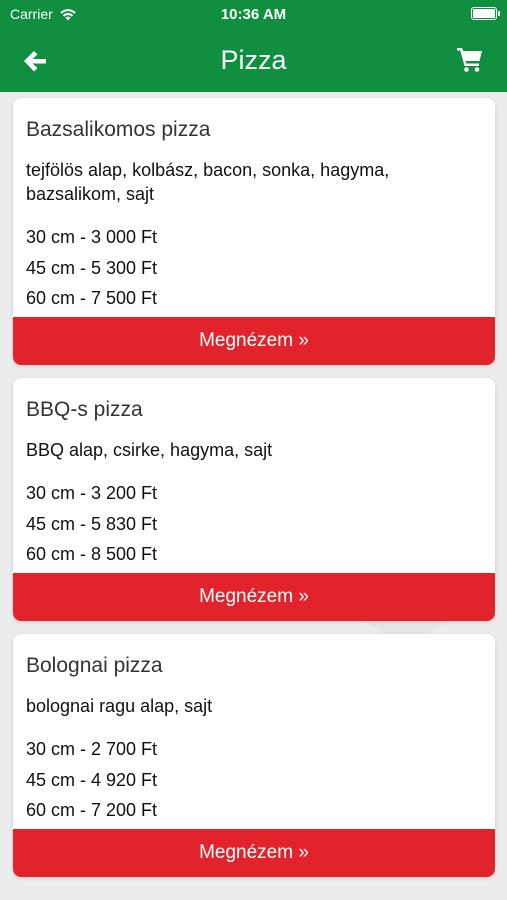 This screenshot has height=900, width=507. I want to click on status-time: 10:36 AM, so click(253, 14).